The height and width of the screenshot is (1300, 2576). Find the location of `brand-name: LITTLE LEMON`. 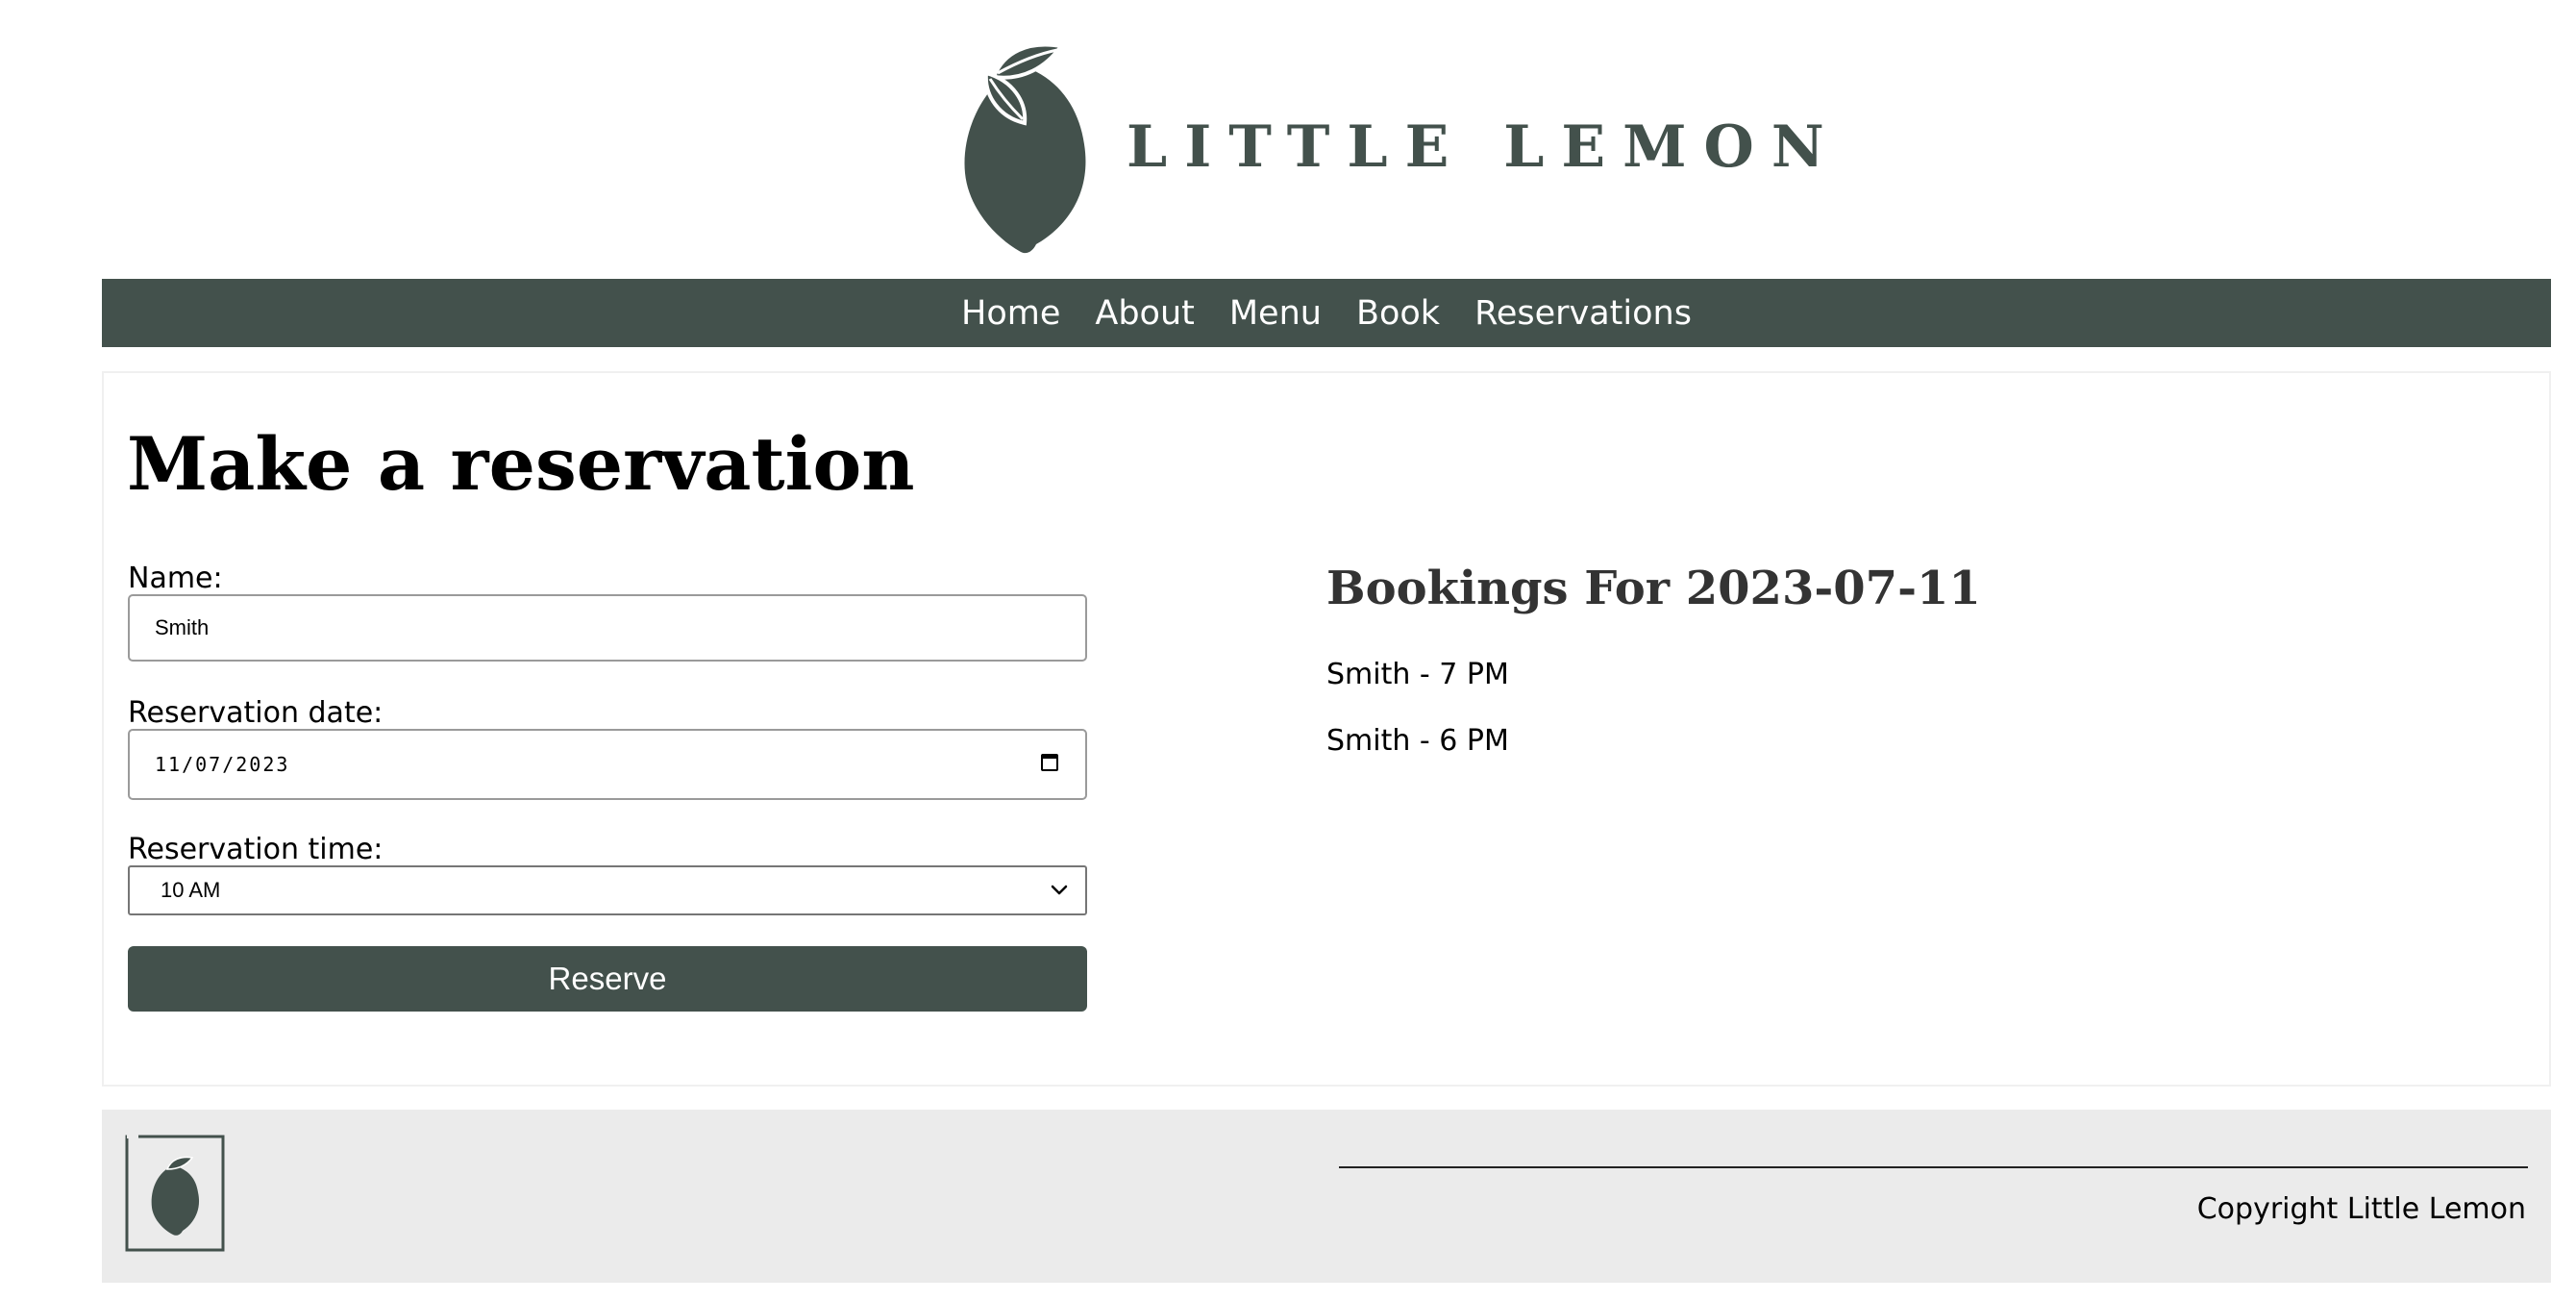

brand-name: LITTLE LEMON is located at coordinates (1484, 147).